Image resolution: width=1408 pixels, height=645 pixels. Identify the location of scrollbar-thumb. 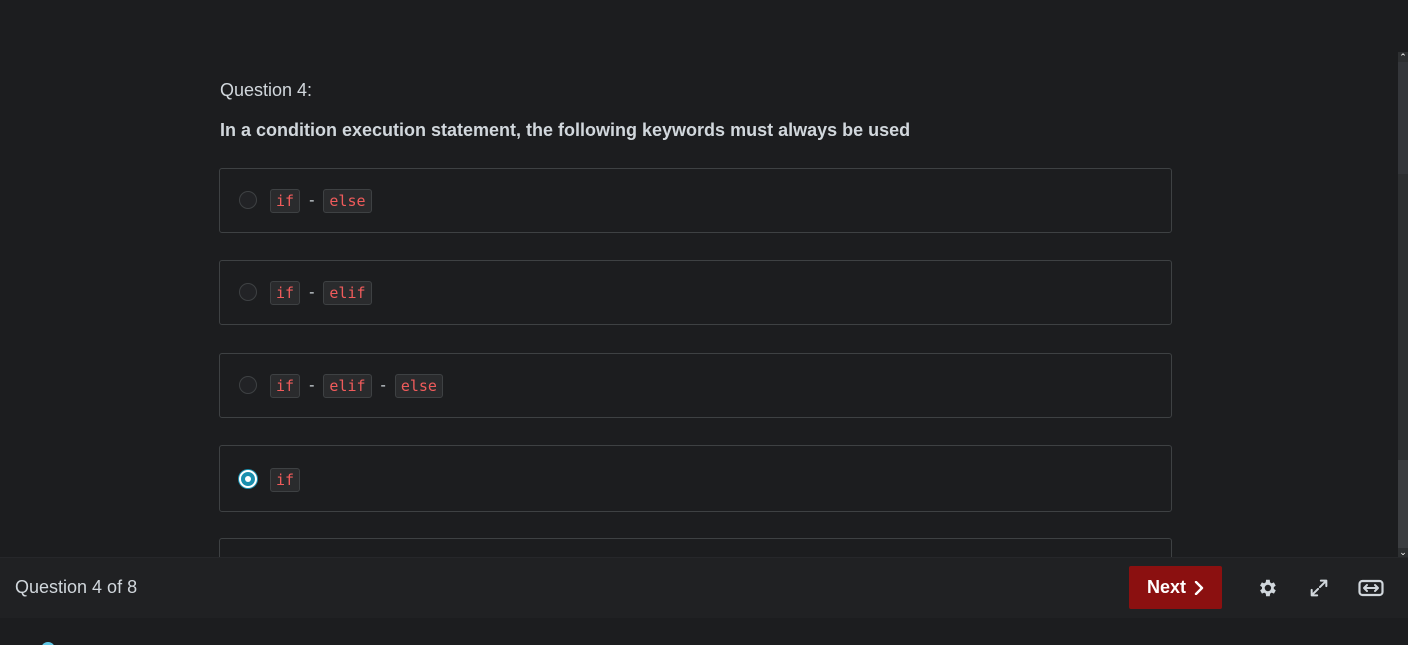
(1403, 504).